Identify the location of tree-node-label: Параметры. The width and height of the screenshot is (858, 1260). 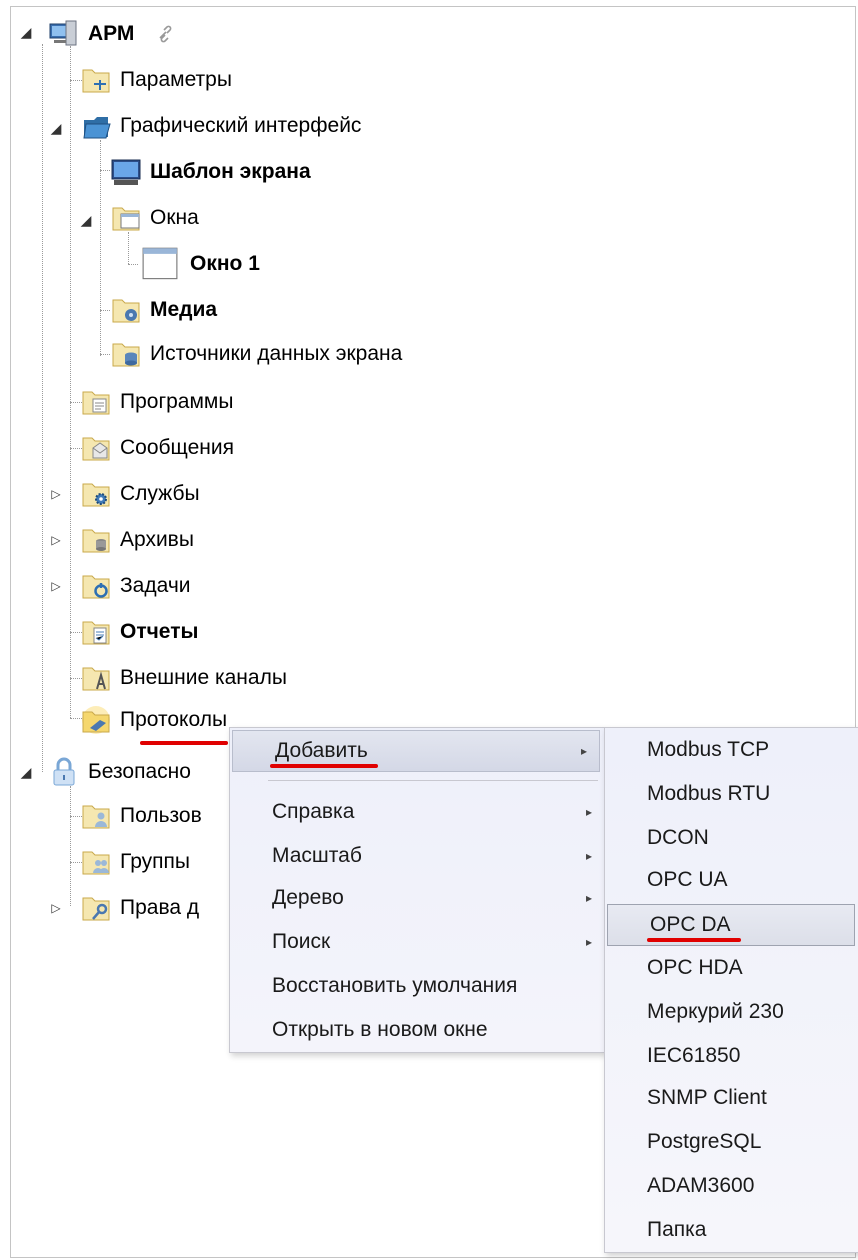
(176, 79).